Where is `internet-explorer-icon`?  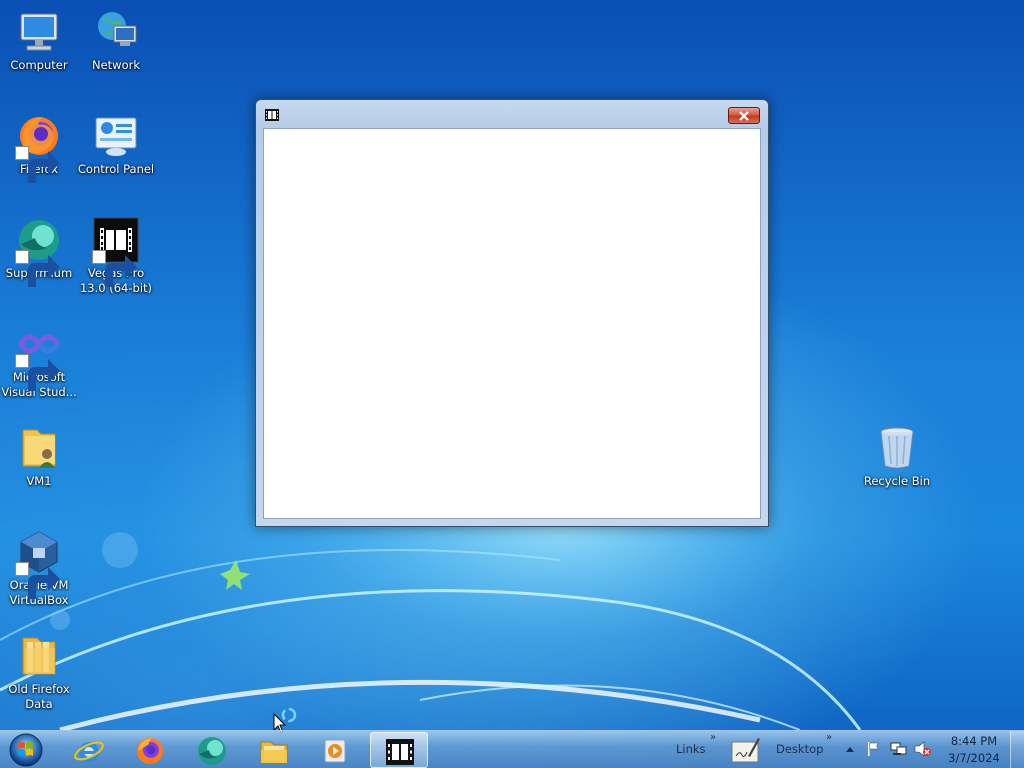 internet-explorer-icon is located at coordinates (89, 751).